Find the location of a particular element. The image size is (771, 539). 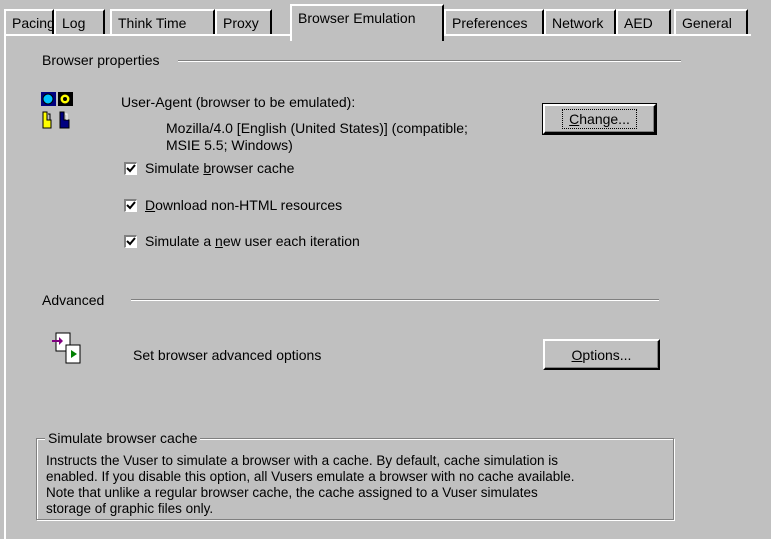

simulate-new-user-checkbox is located at coordinates (130, 241).